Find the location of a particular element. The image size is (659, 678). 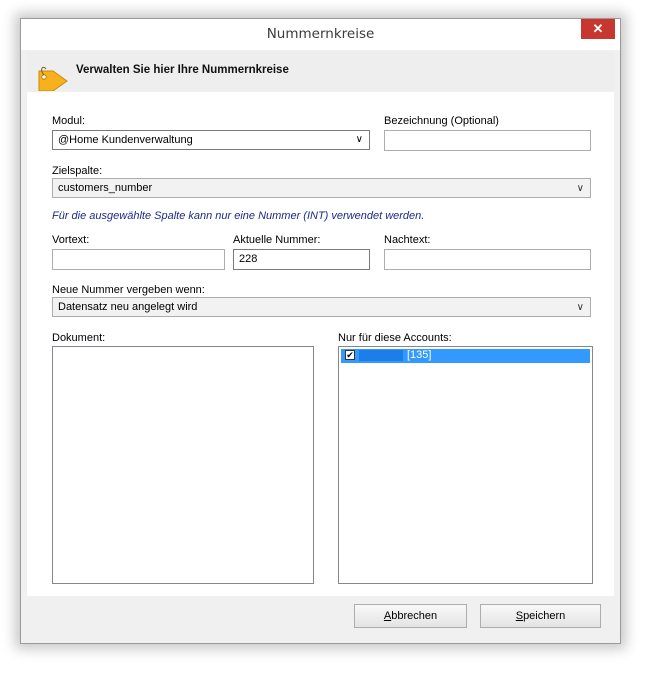

vortext-input is located at coordinates (138, 259).